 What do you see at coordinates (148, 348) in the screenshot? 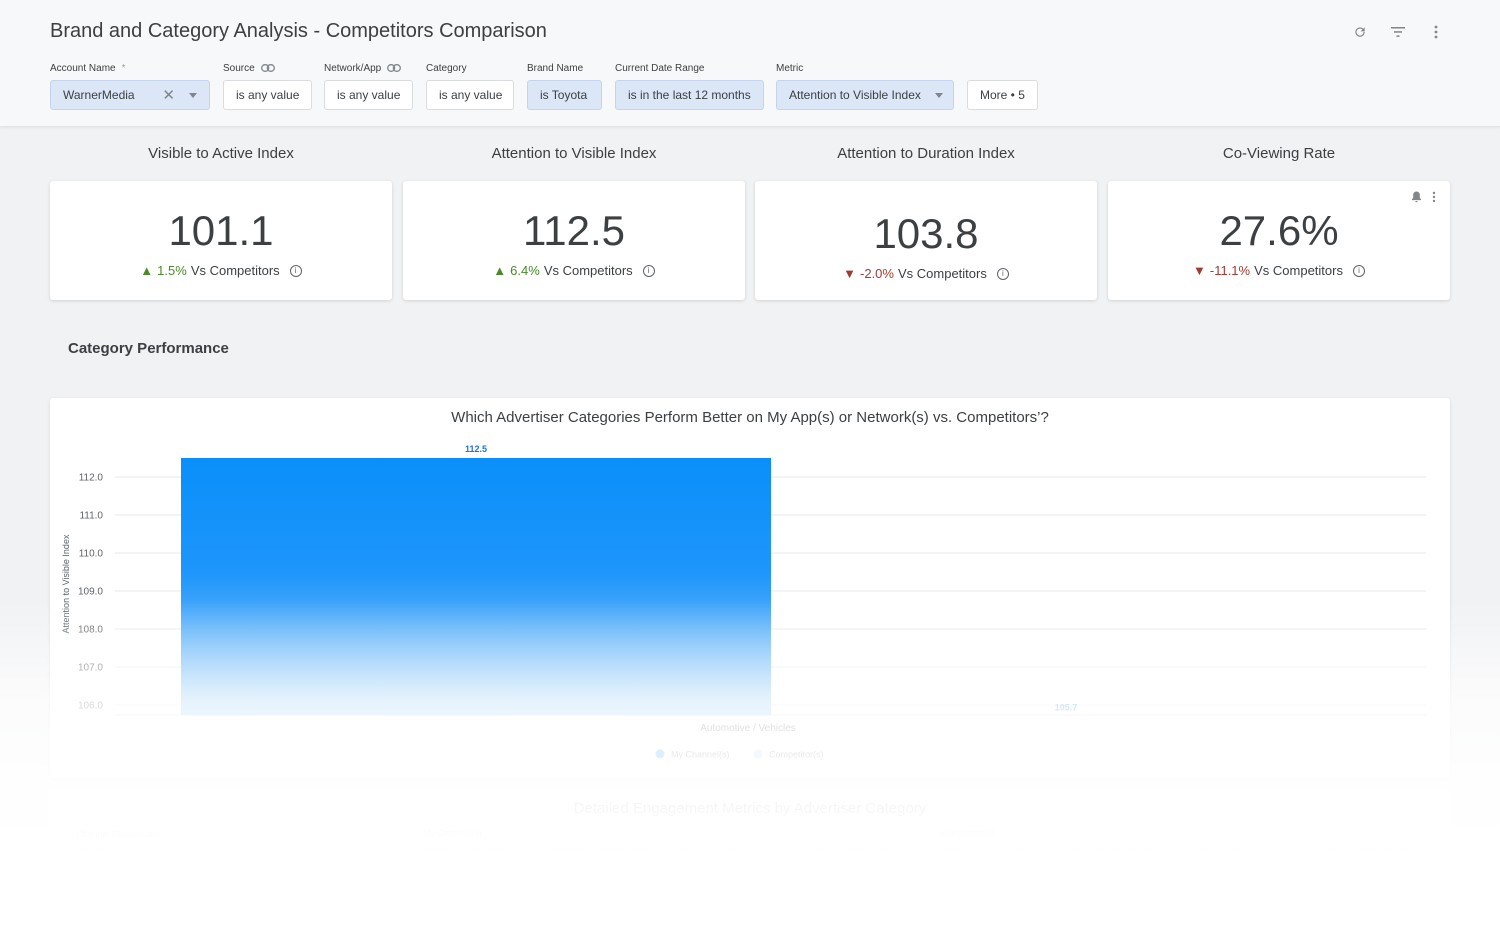
I see `section-title: Category Performance` at bounding box center [148, 348].